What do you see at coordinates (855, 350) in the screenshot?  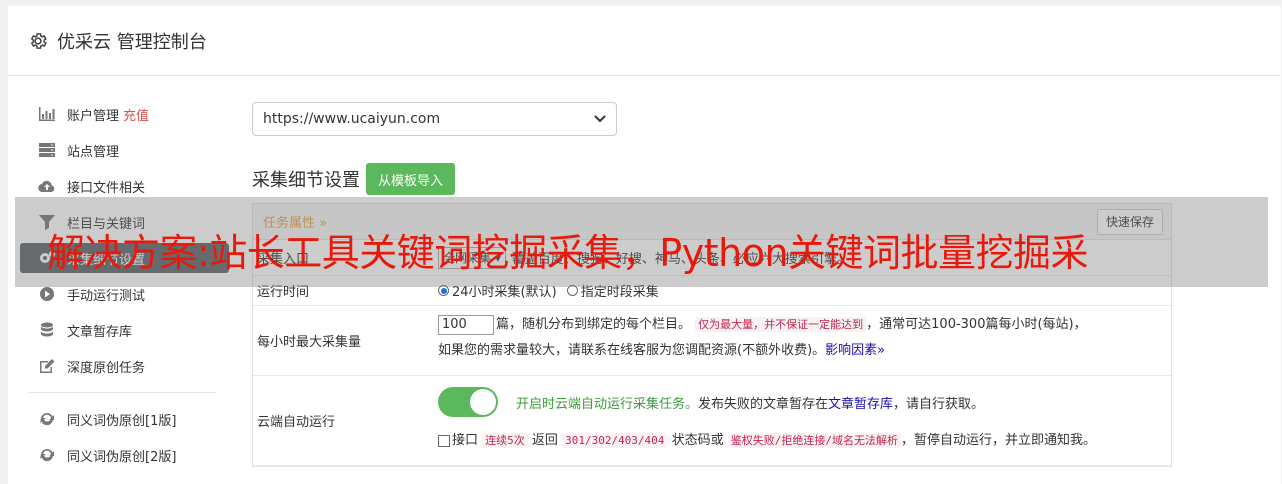 I see `factors-link: 影响因素»` at bounding box center [855, 350].